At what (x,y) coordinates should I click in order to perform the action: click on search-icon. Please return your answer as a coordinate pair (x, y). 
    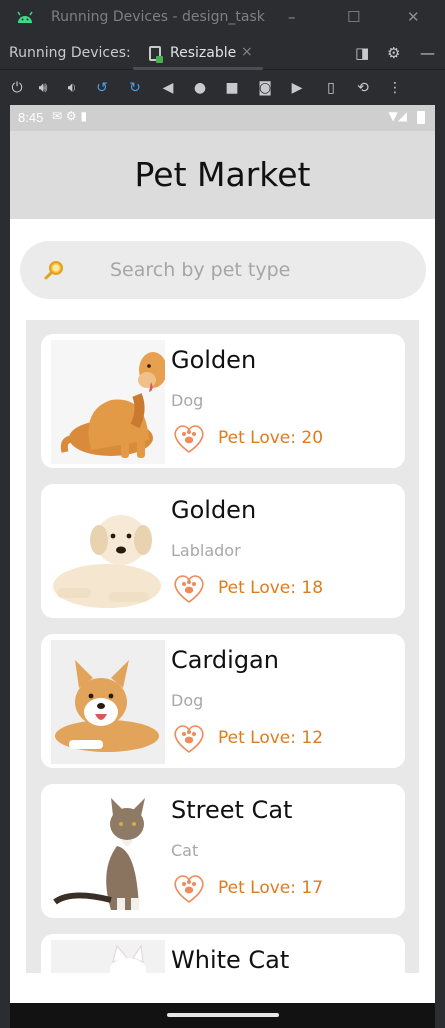
    Looking at the image, I should click on (53, 270).